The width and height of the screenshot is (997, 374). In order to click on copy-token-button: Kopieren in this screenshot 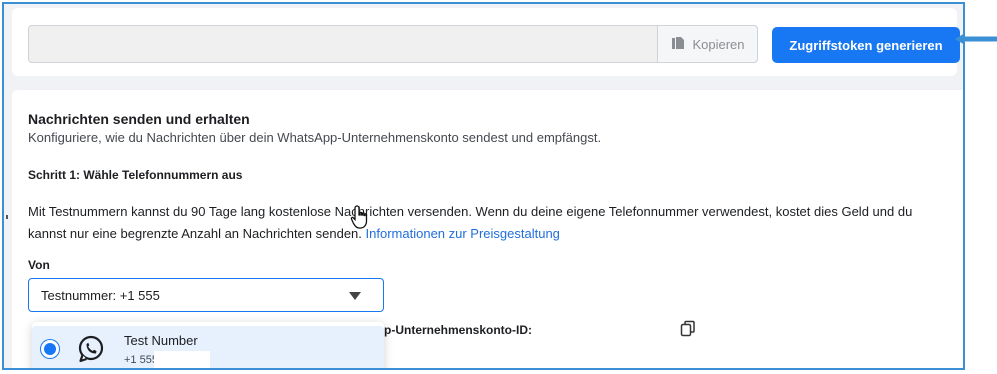, I will do `click(707, 44)`.